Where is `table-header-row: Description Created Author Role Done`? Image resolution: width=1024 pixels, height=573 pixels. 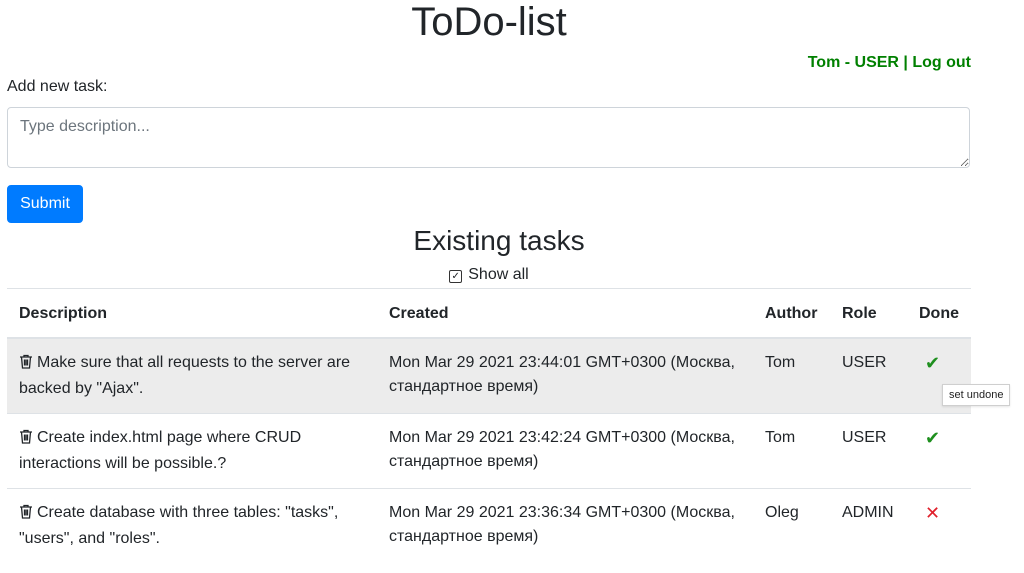 table-header-row: Description Created Author Role Done is located at coordinates (489, 313).